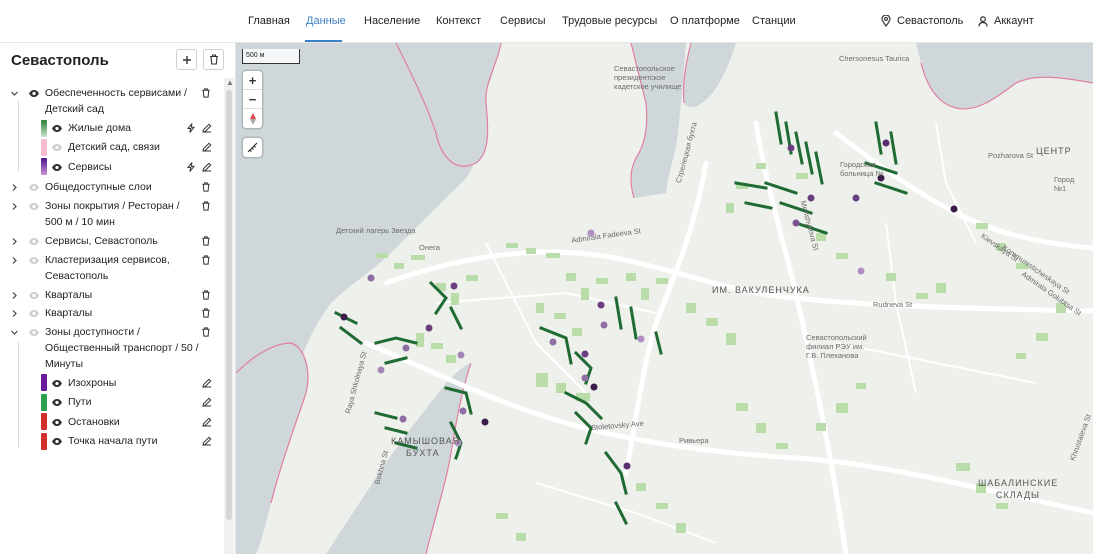  I want to click on sidebar-scrollbar-thumb, so click(229, 305).